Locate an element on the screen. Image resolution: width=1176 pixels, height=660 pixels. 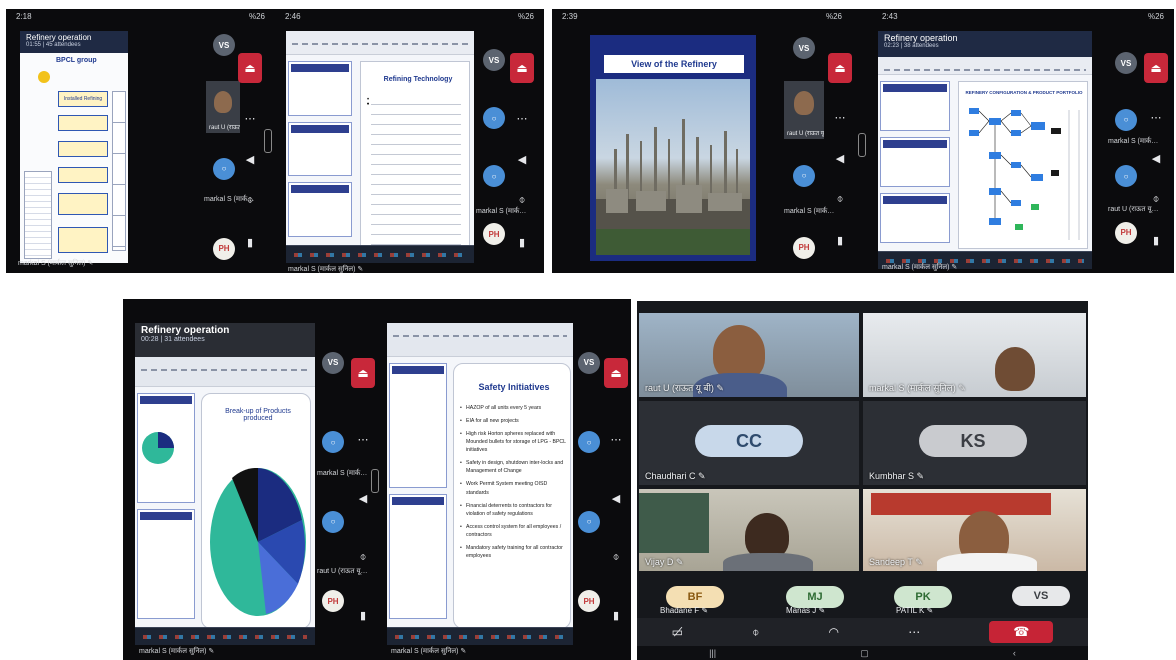
participant-video: Vijay D ✎ is located at coordinates (749, 530).